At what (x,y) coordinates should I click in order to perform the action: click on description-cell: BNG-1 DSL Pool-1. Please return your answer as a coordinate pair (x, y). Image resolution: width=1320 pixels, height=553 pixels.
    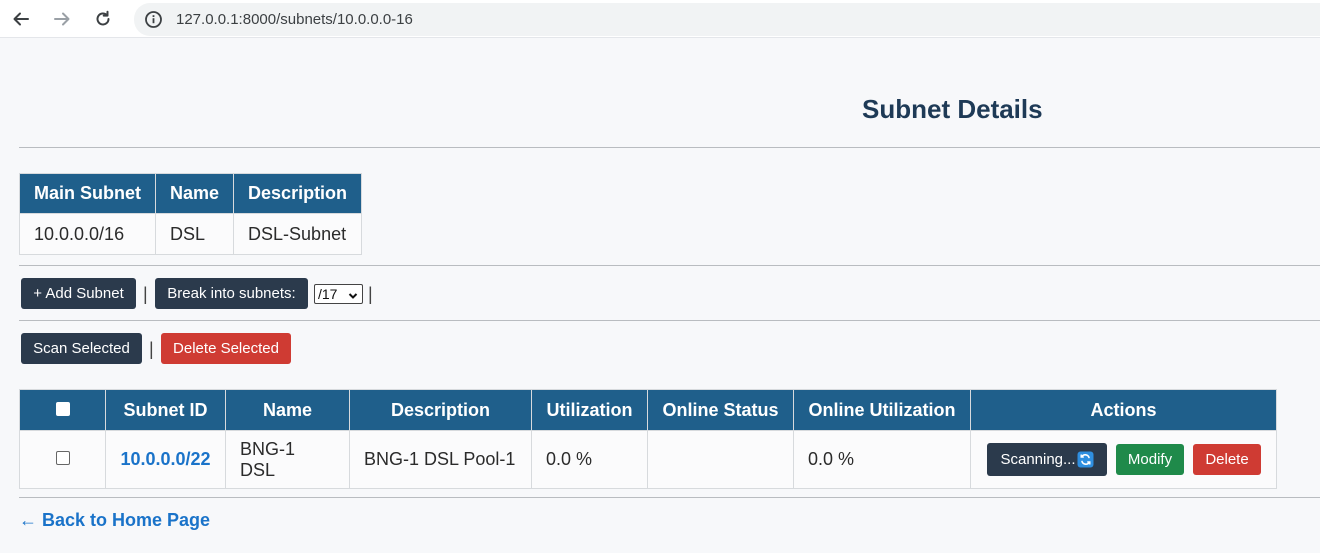
    Looking at the image, I should click on (440, 459).